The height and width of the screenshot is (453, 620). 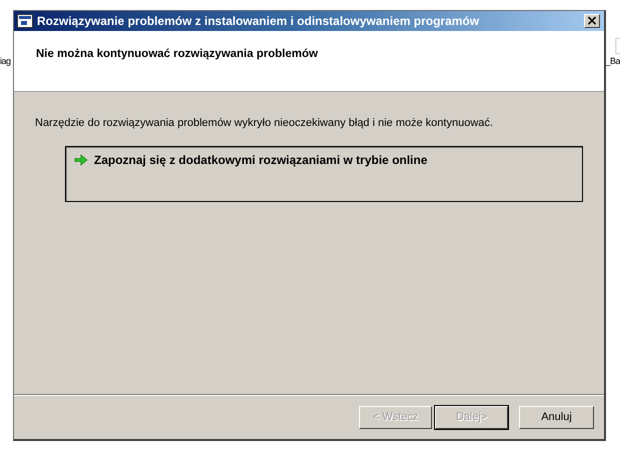 I want to click on close-button: ×, so click(x=592, y=21).